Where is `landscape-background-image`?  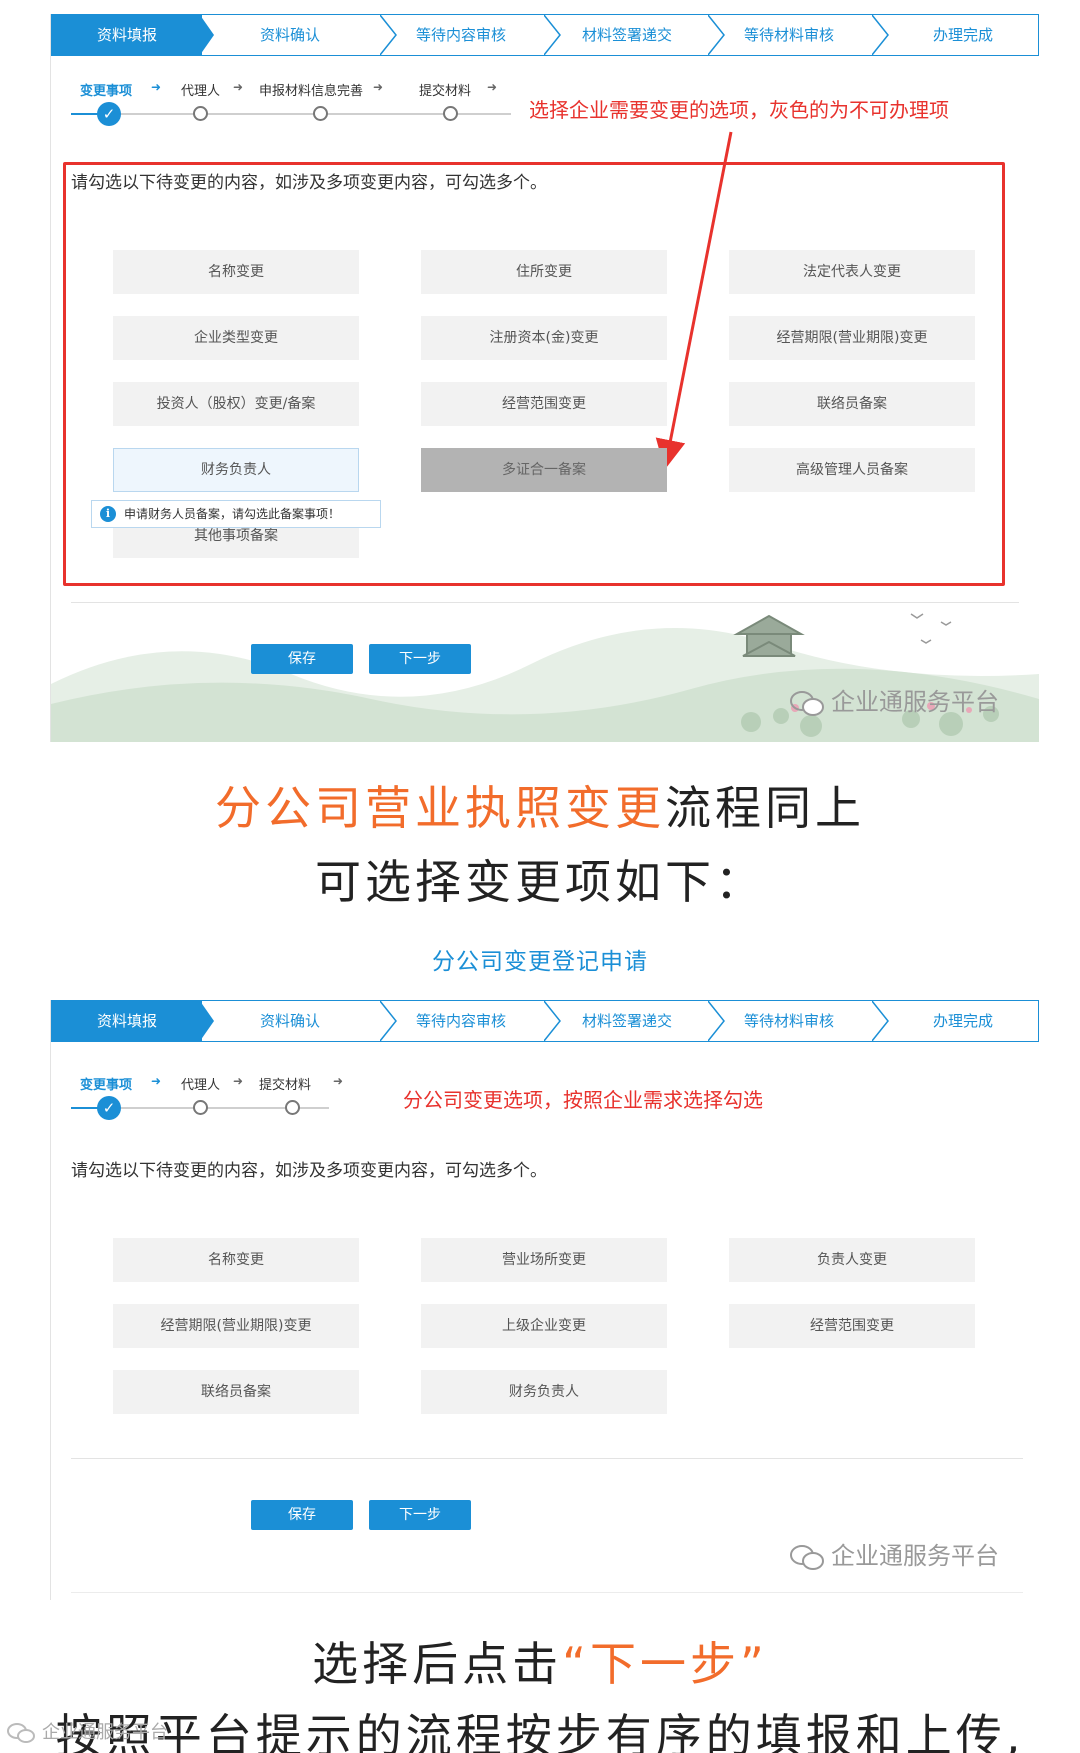
landscape-background-image is located at coordinates (545, 677).